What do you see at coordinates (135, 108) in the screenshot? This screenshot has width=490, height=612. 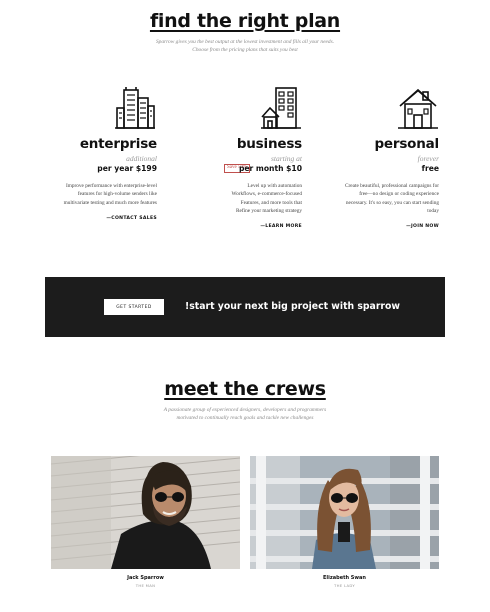 I see `office-building-icon` at bounding box center [135, 108].